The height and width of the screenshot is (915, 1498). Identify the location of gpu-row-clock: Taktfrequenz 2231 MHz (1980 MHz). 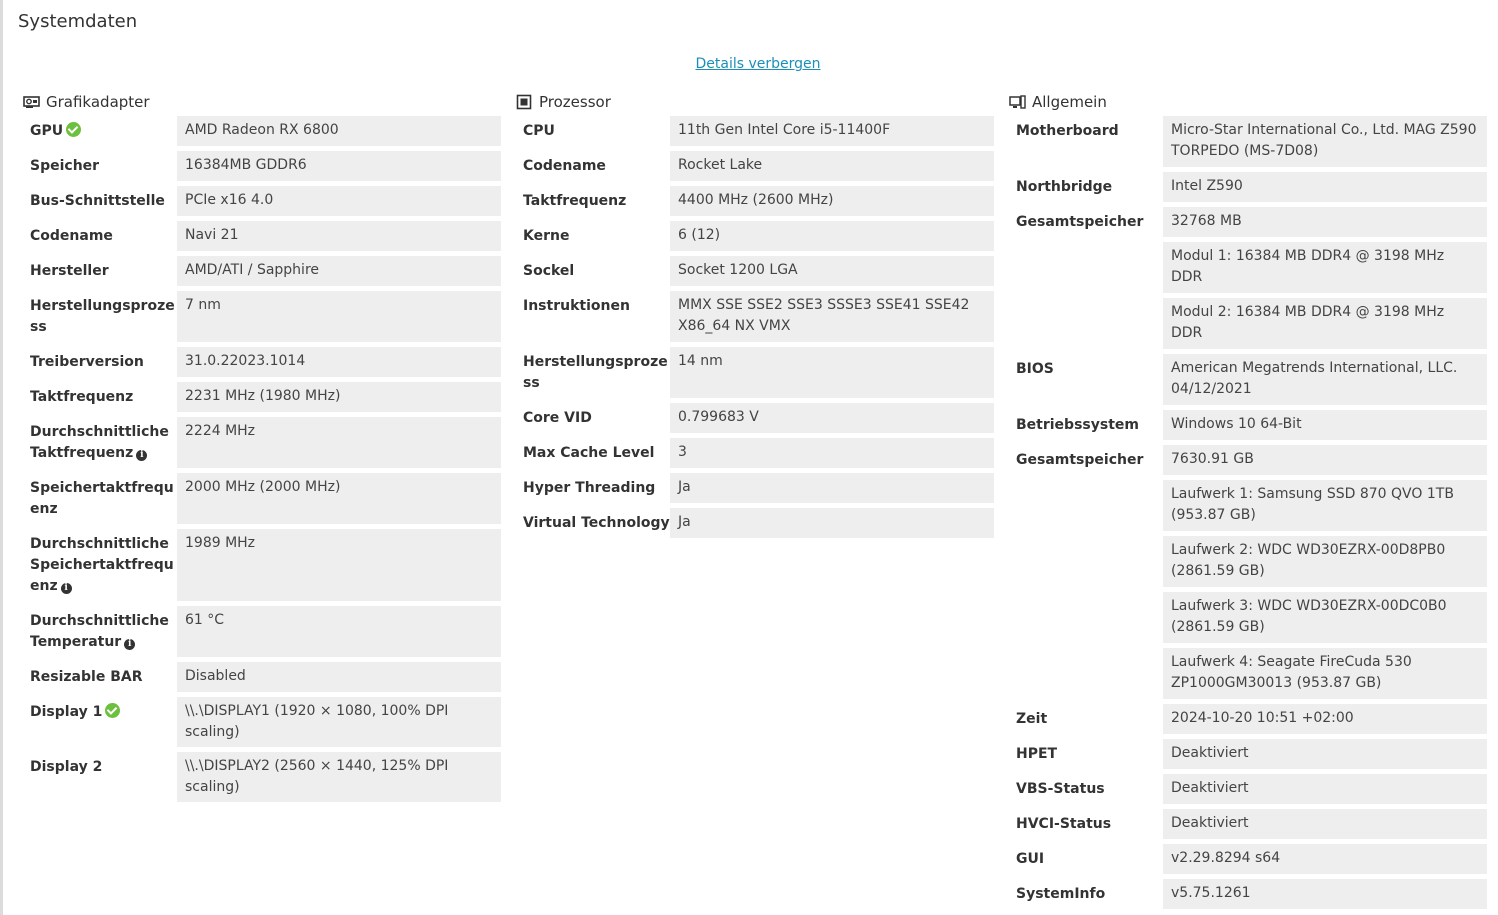
(261, 397).